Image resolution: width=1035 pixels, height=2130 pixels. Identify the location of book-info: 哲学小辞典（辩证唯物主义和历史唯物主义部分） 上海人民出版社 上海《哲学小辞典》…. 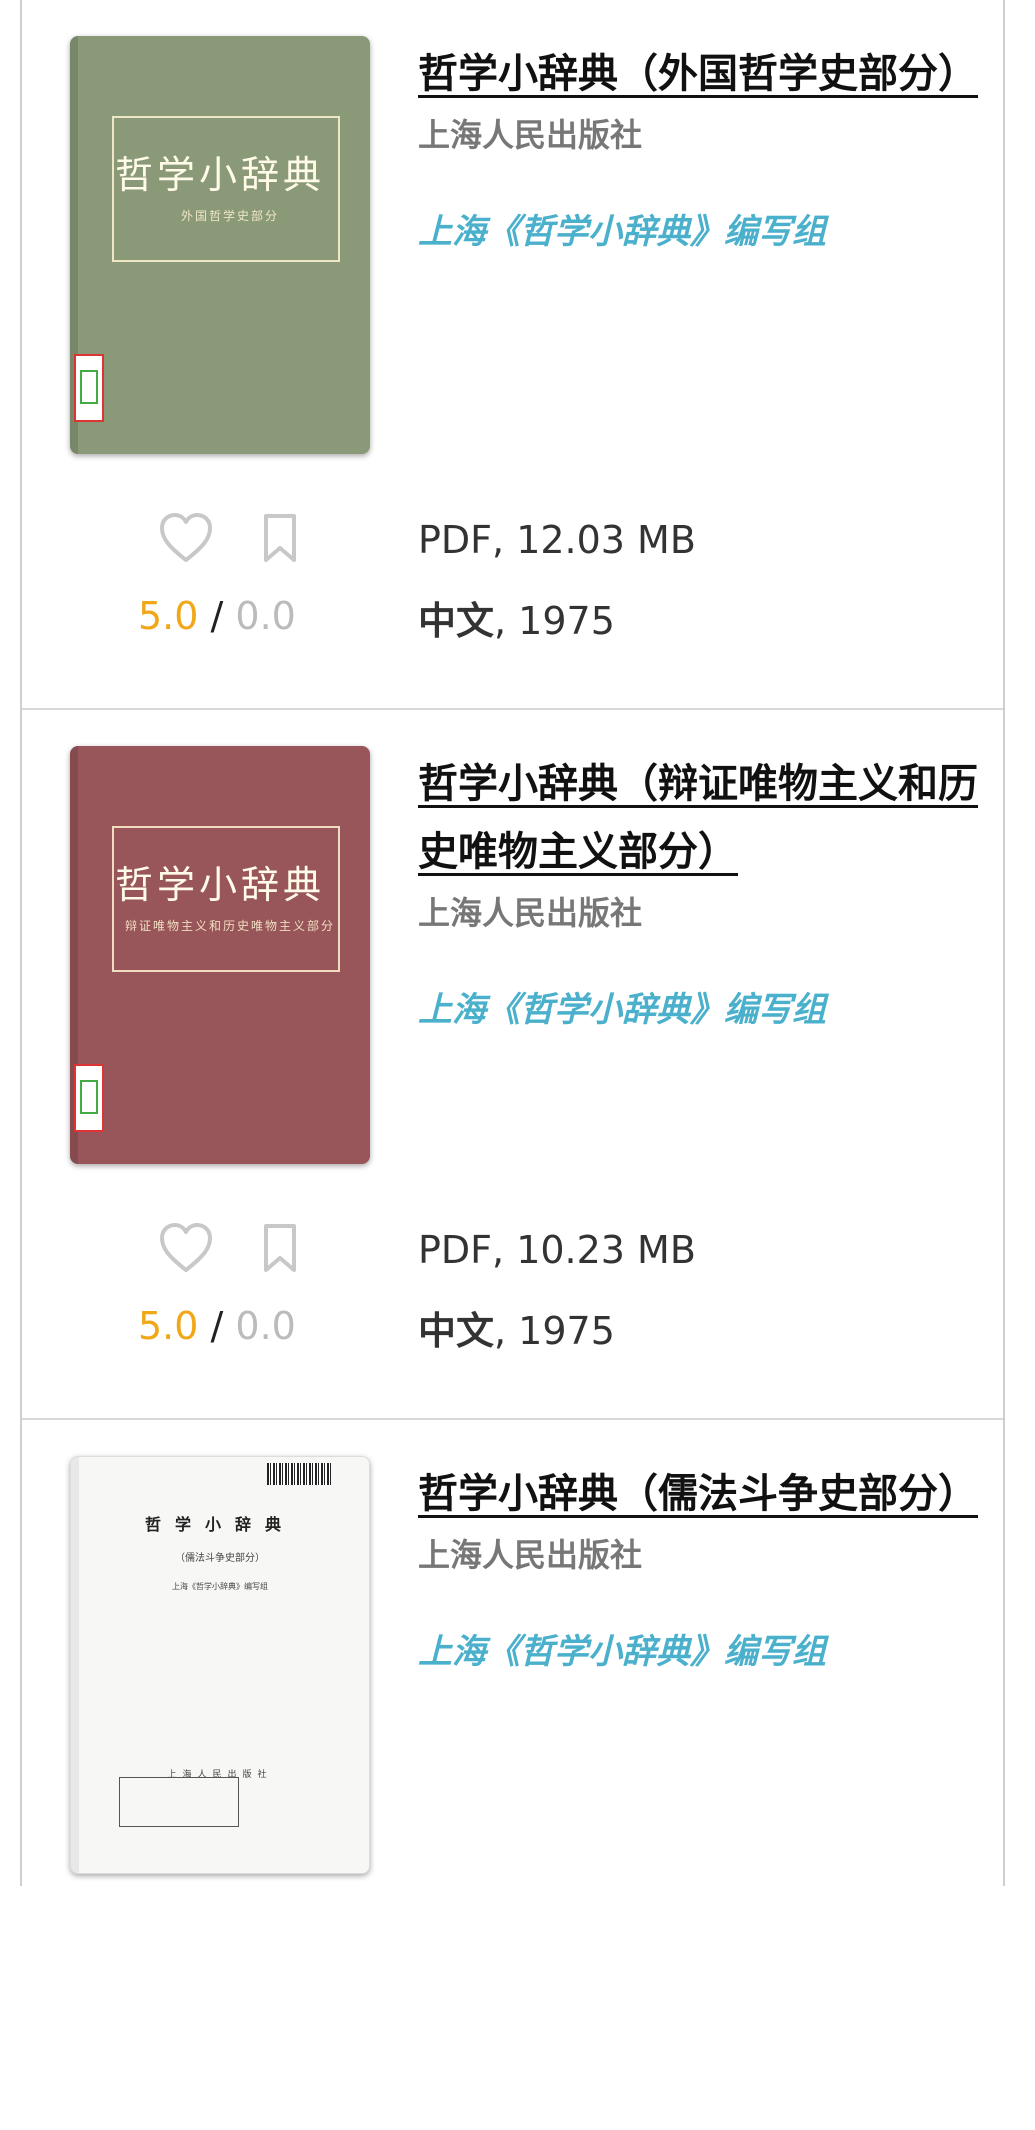
(698, 890).